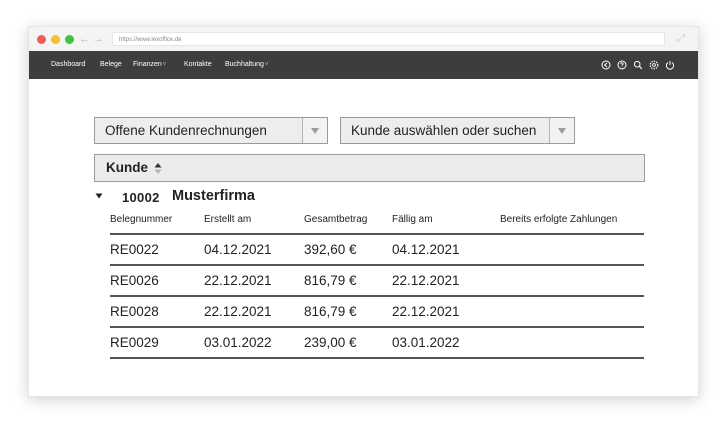 The width and height of the screenshot is (724, 422). I want to click on nav-item-label: Dashboard, so click(68, 64).